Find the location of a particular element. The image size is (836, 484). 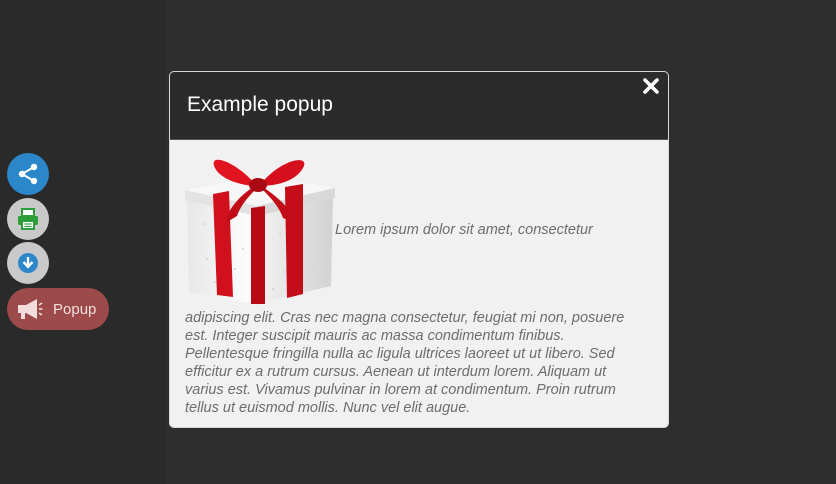

close-button is located at coordinates (651, 86).